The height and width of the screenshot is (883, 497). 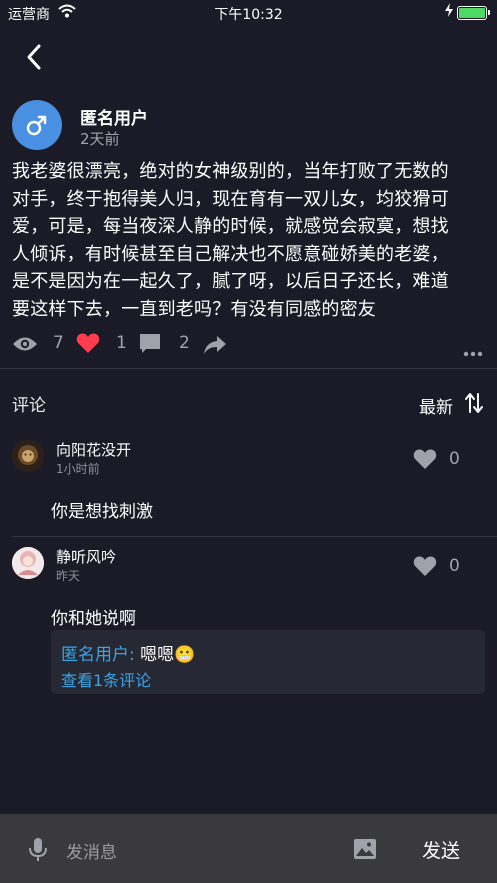 I want to click on author-avatar, so click(x=37, y=125).